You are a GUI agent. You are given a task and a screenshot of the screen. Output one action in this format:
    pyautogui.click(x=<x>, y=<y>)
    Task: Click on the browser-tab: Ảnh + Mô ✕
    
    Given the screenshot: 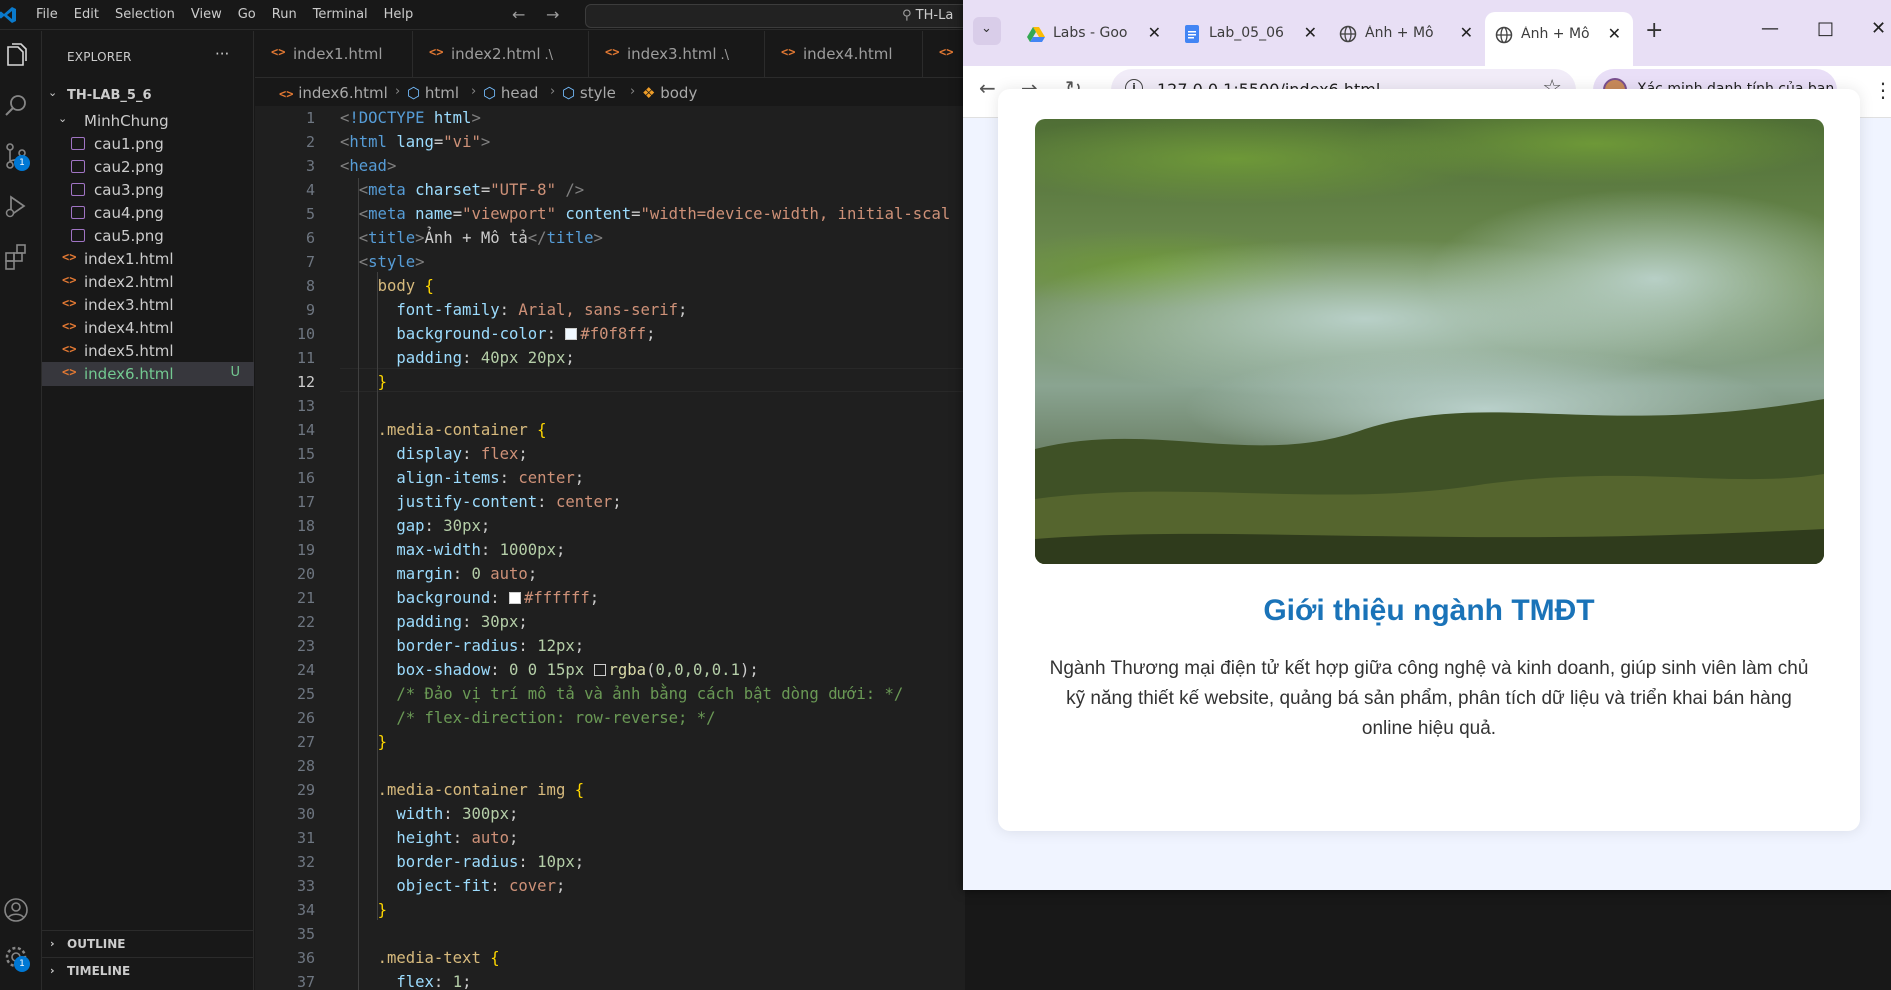 What is the action you would take?
    pyautogui.click(x=1407, y=33)
    